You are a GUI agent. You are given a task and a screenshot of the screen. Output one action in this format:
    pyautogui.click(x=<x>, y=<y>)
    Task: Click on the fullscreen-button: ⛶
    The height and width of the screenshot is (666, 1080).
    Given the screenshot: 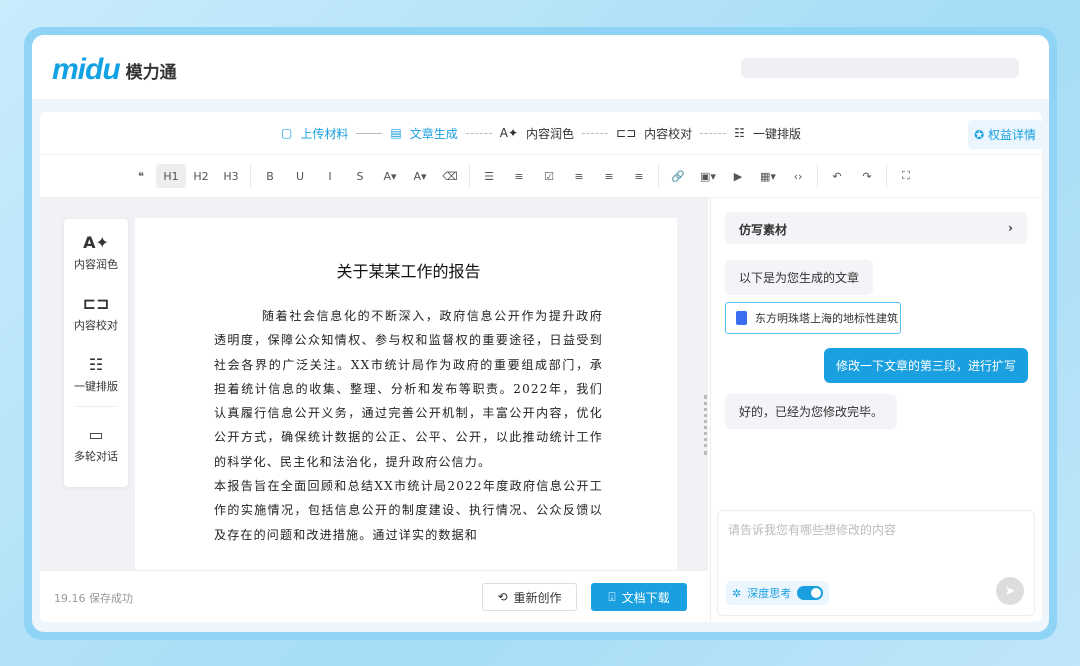 What is the action you would take?
    pyautogui.click(x=906, y=176)
    